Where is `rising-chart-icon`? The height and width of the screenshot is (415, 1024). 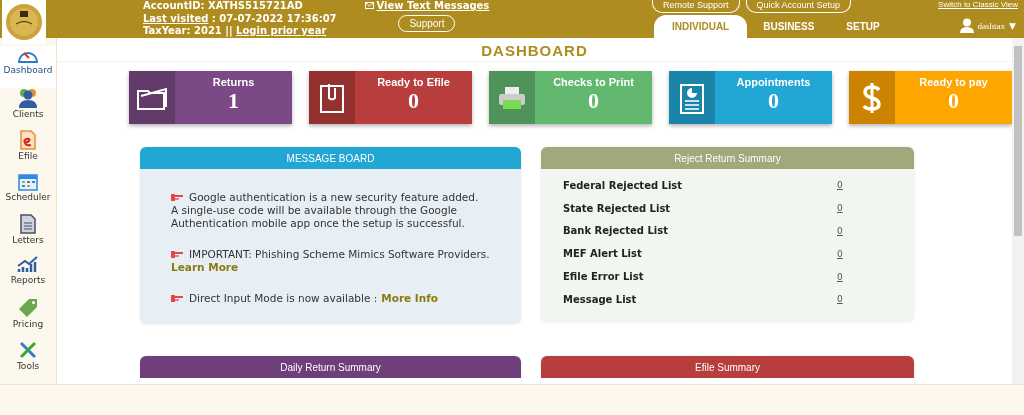
rising-chart-icon is located at coordinates (28, 265).